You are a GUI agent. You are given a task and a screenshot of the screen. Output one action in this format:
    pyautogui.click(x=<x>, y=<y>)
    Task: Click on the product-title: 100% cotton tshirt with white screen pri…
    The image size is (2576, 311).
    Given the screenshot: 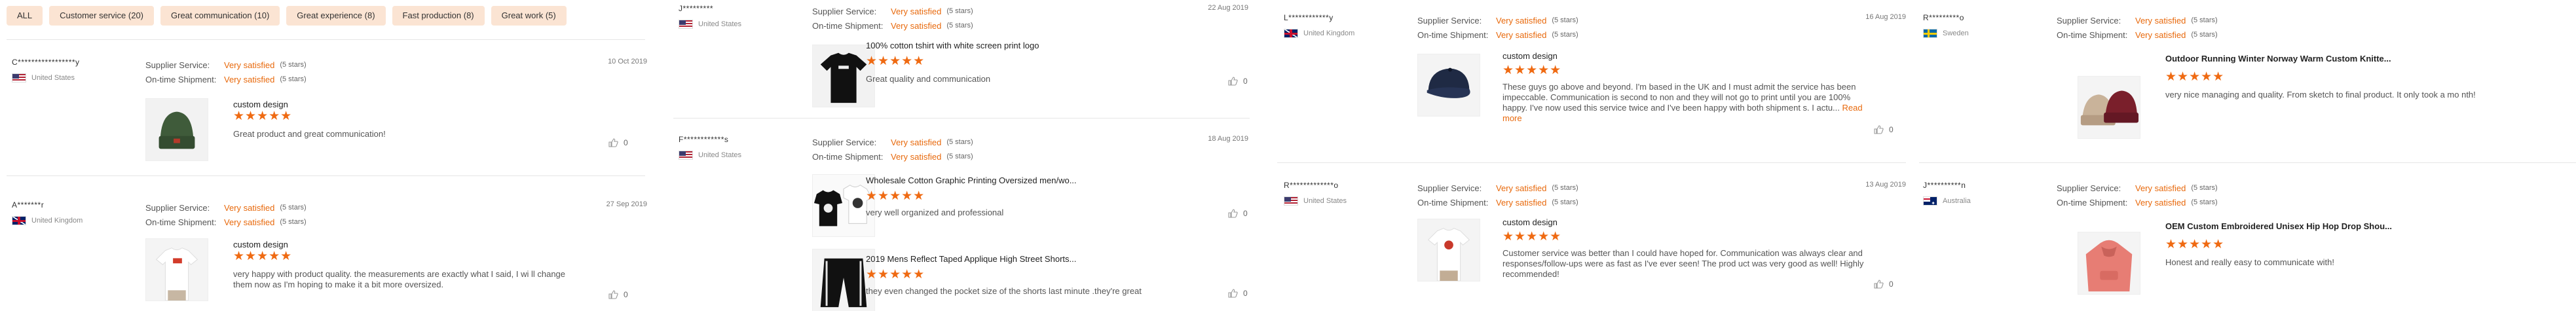 What is the action you would take?
    pyautogui.click(x=1029, y=45)
    